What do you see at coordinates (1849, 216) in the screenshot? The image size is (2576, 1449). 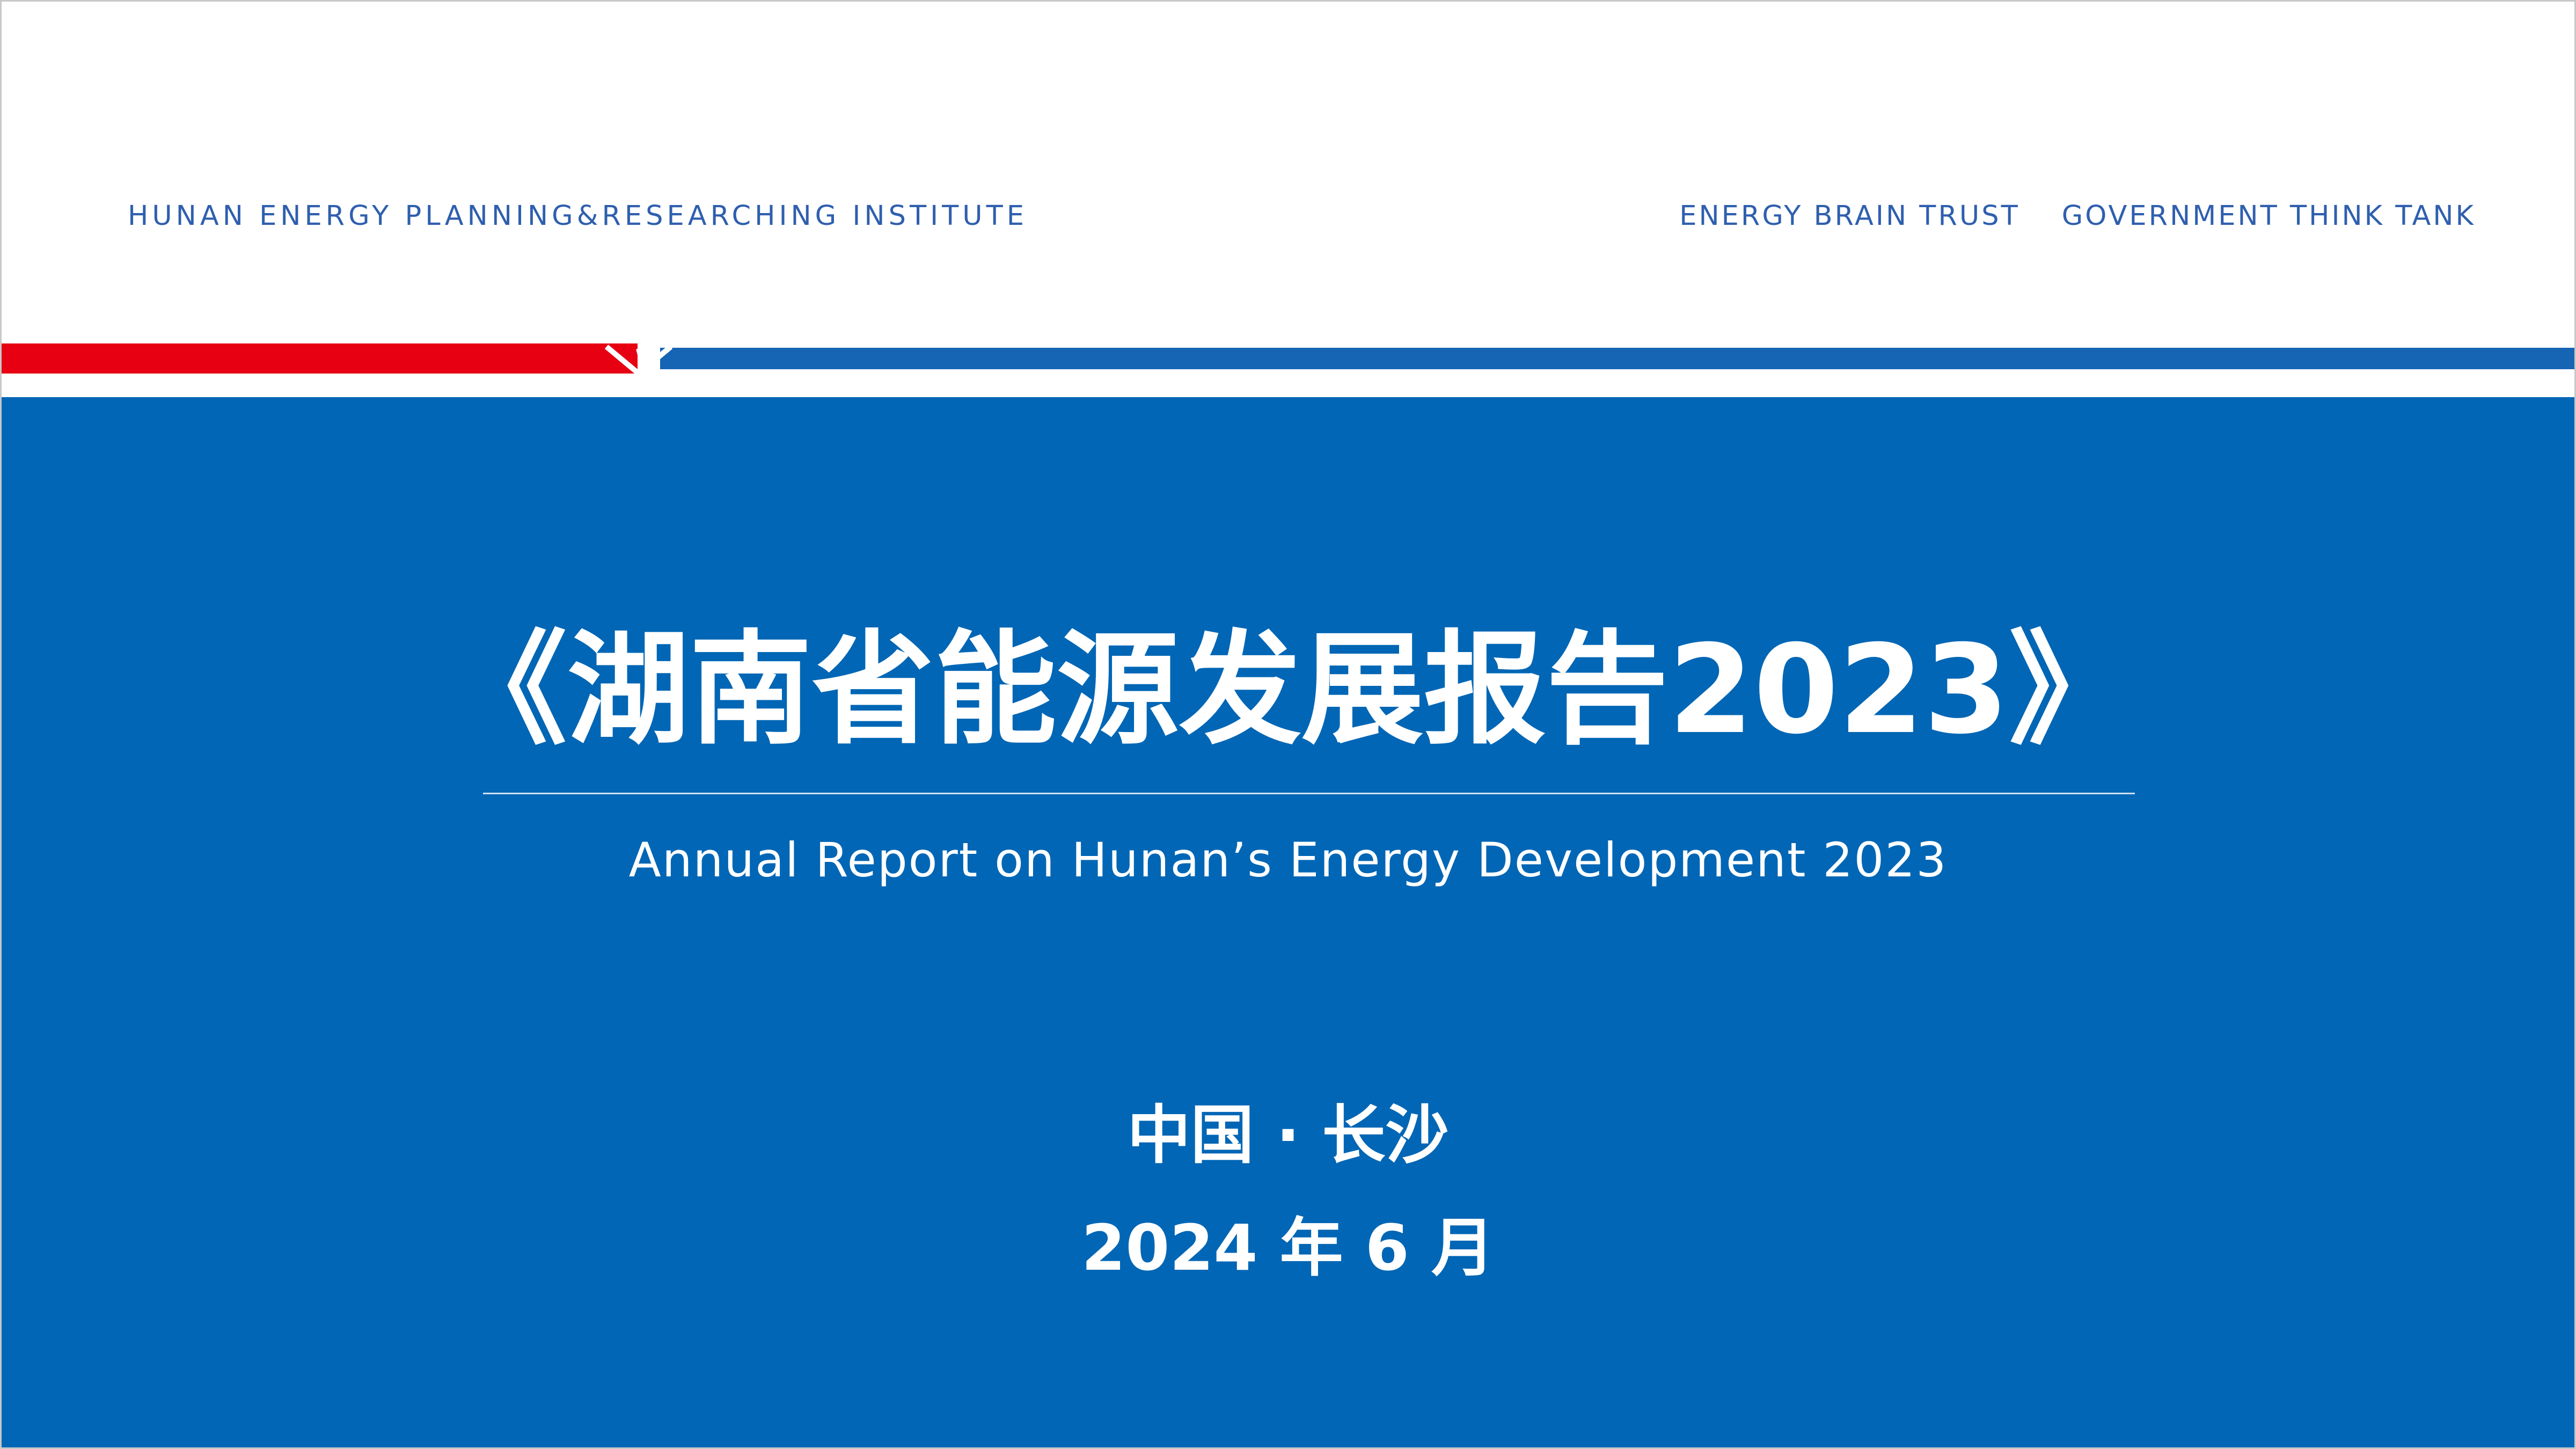 I see `tag-energy-brain-trust: ENERGY BRAIN TRUST` at bounding box center [1849, 216].